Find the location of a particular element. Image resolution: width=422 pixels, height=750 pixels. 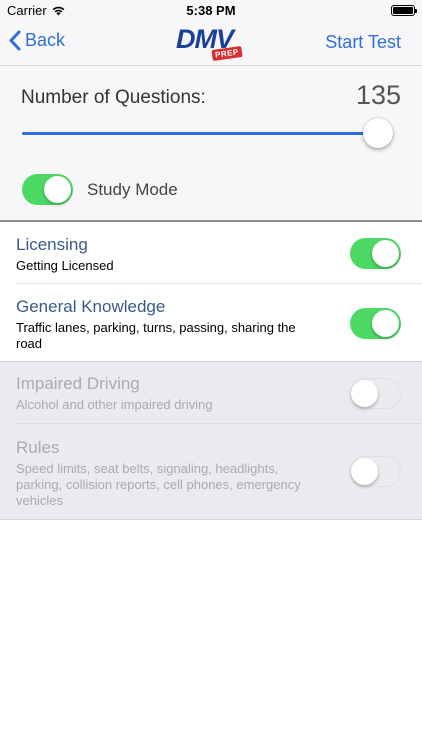

status-bar: Carrier 5:38 PM is located at coordinates (211, 11).